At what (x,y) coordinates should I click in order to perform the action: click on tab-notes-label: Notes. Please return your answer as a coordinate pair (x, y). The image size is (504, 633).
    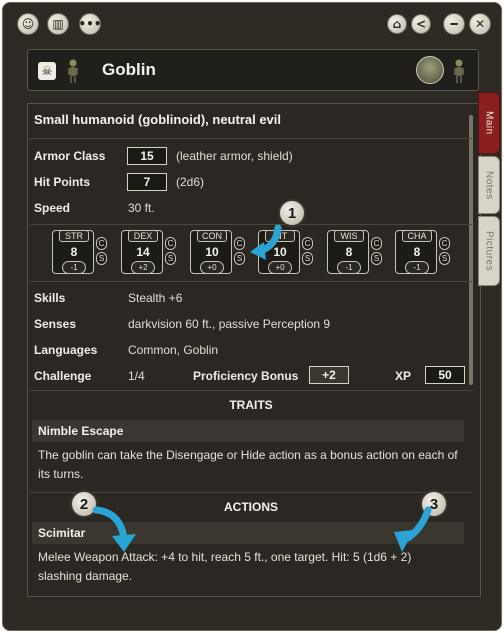
    Looking at the image, I should click on (489, 185).